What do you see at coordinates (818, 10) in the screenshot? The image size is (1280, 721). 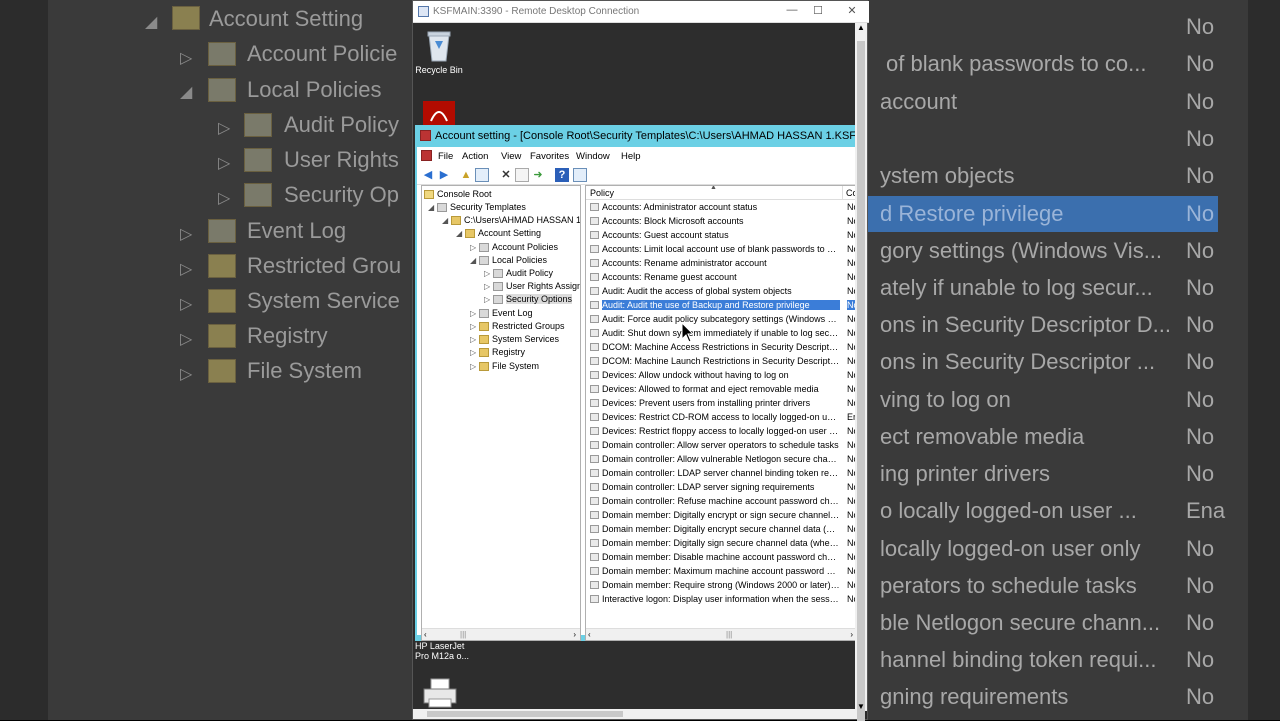 I see `maximize-button: ☐` at bounding box center [818, 10].